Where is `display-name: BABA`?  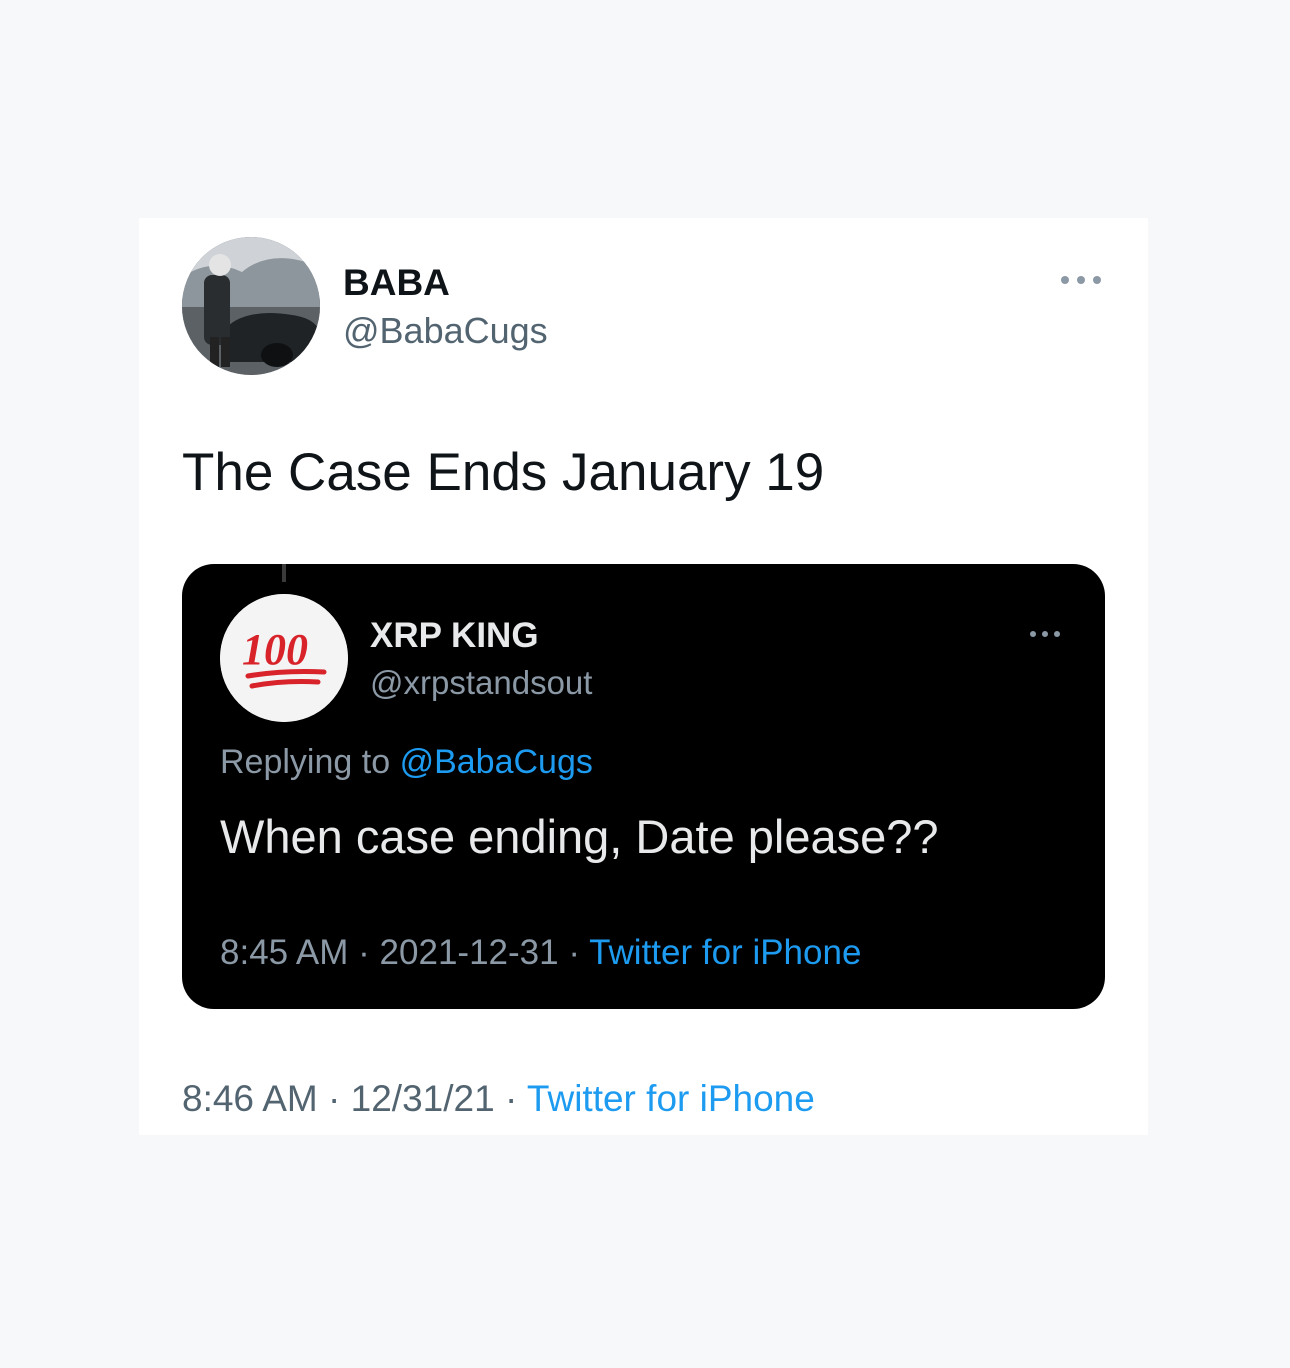
display-name: BABA is located at coordinates (396, 283).